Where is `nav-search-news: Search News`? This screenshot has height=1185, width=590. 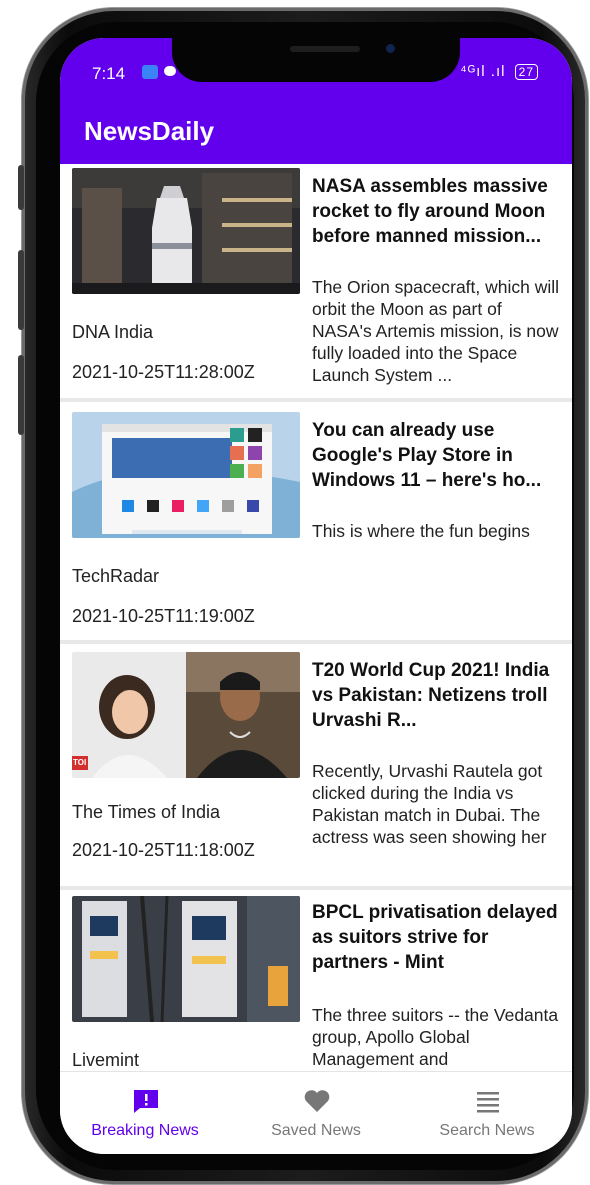 nav-search-news: Search News is located at coordinates (487, 1113).